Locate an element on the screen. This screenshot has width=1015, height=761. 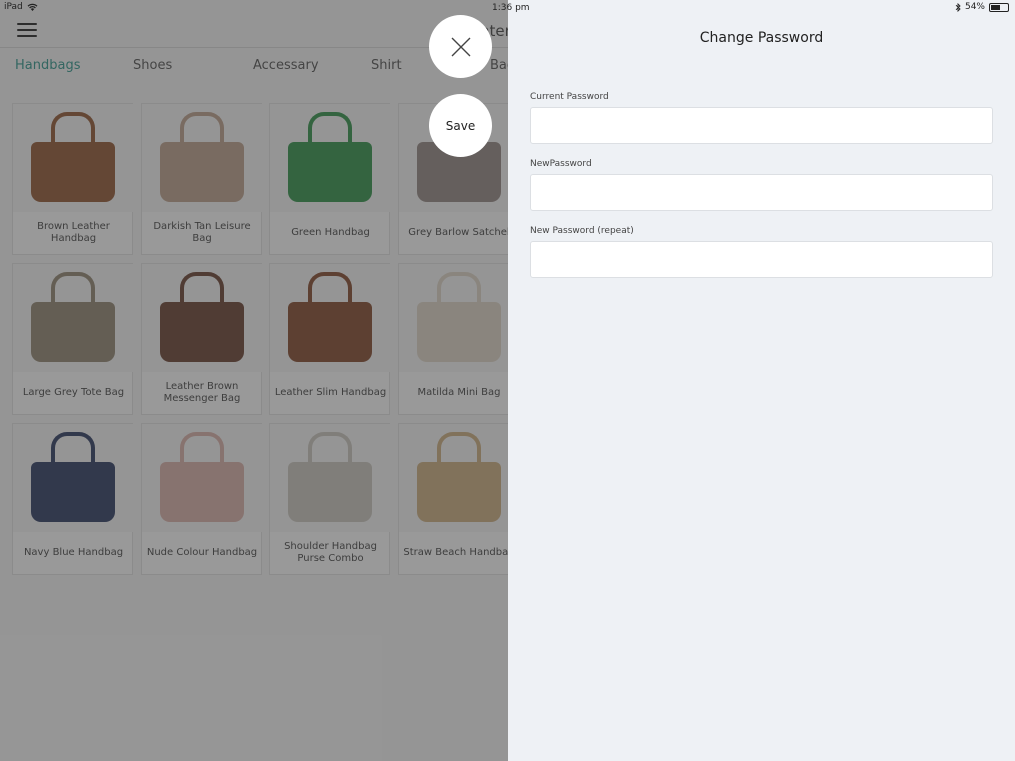
new-password-field is located at coordinates (761, 192).